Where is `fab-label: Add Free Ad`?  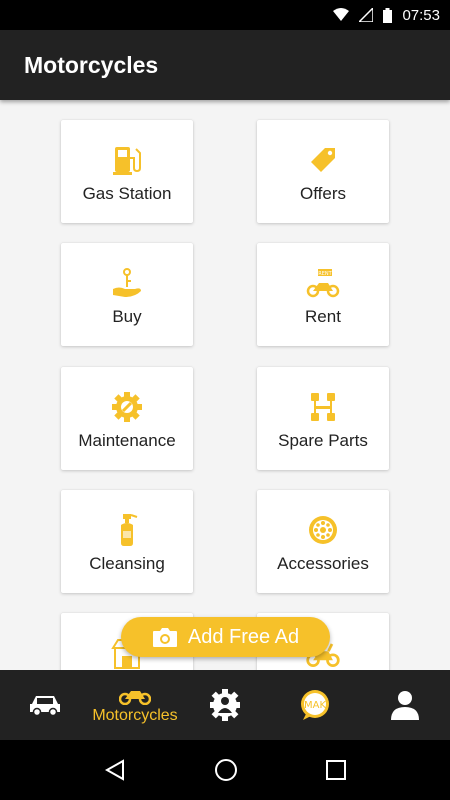 fab-label: Add Free Ad is located at coordinates (243, 636).